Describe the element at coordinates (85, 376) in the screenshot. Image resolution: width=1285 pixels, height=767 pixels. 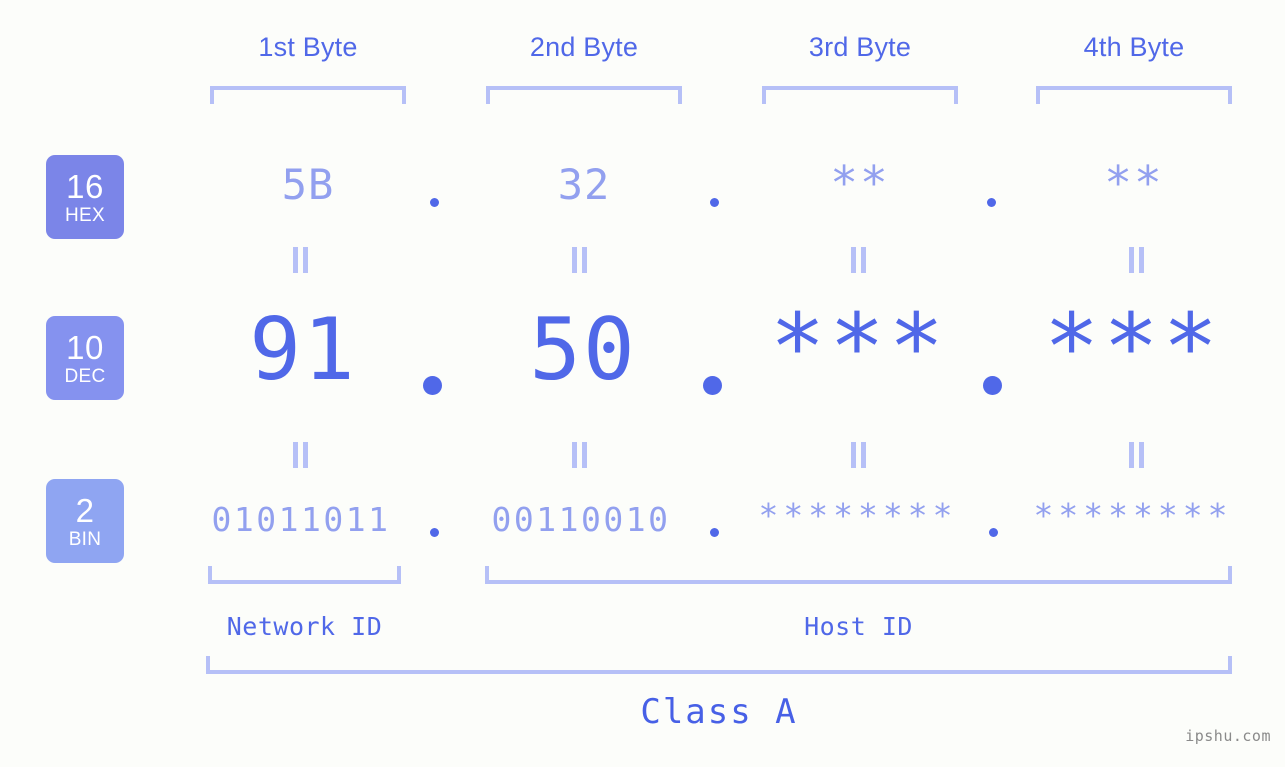
I see `base-badge-dec-name: DEC` at that location.